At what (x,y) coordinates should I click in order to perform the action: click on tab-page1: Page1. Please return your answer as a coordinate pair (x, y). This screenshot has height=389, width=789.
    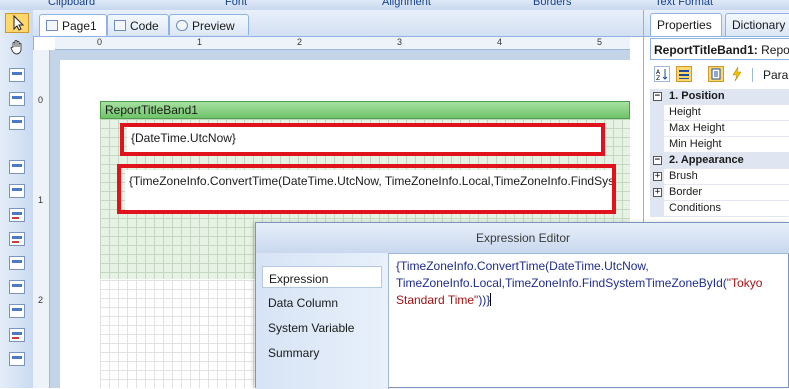
    Looking at the image, I should click on (73, 25).